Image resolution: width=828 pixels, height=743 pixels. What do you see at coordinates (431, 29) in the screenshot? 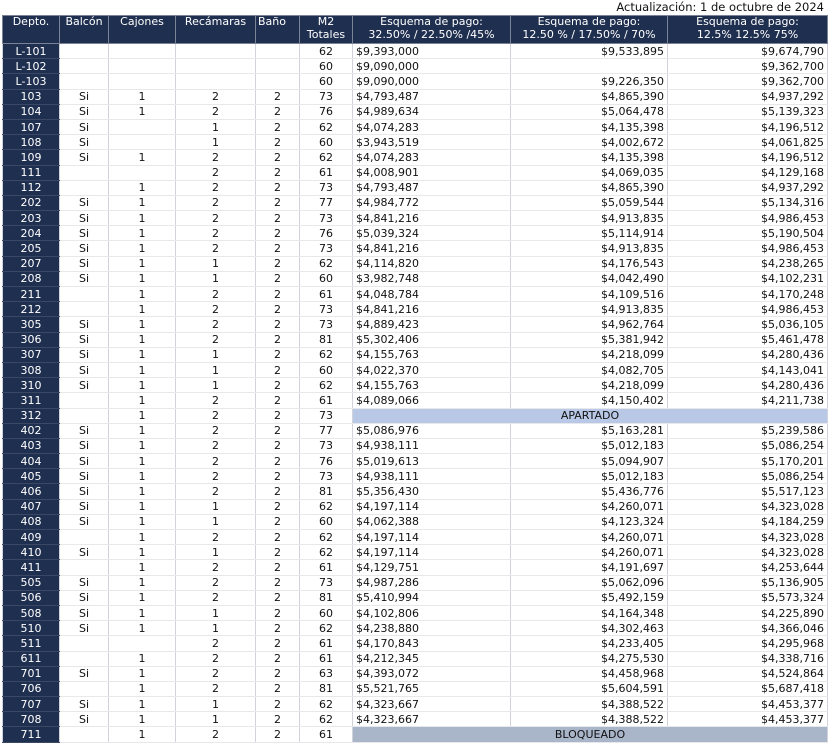
I see `header-esquema-1: Esquema de pago: 32.50% / 22.50% /45%` at bounding box center [431, 29].